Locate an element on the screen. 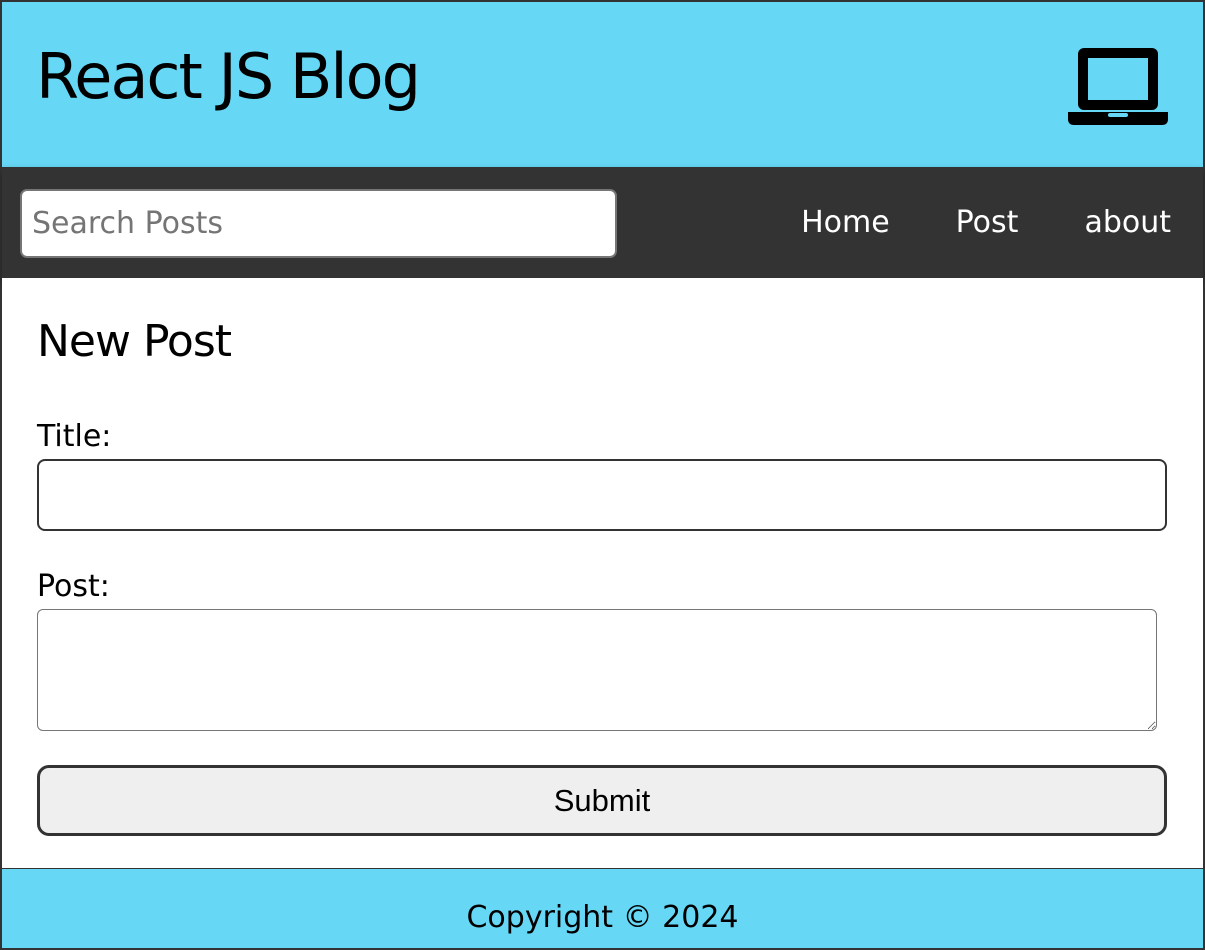  laptop-icon is located at coordinates (1118, 86).